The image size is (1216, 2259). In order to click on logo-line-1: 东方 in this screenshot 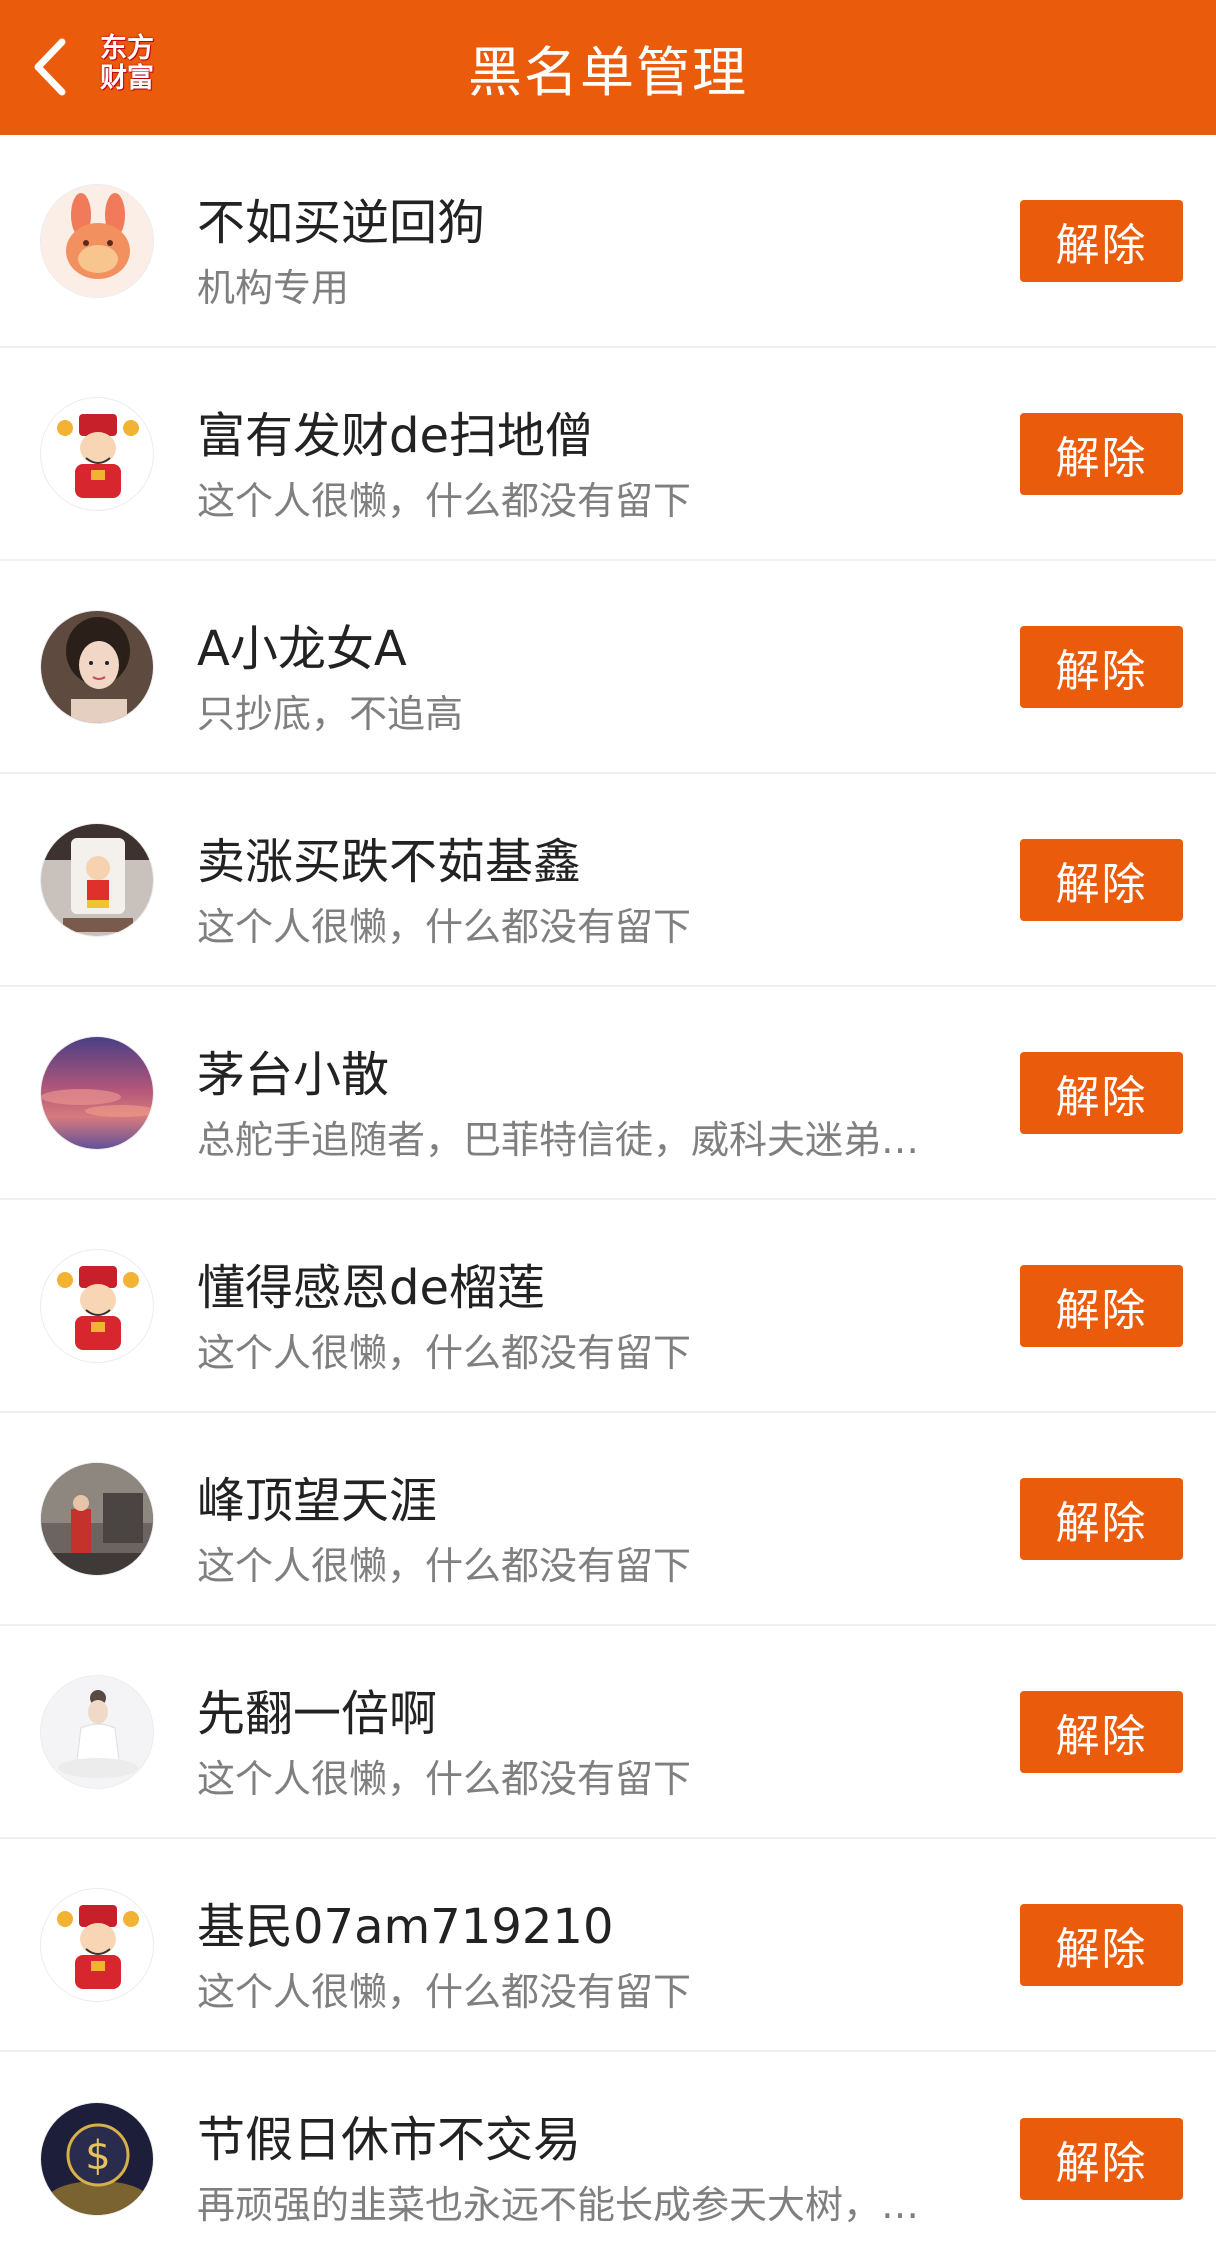, I will do `click(127, 48)`.